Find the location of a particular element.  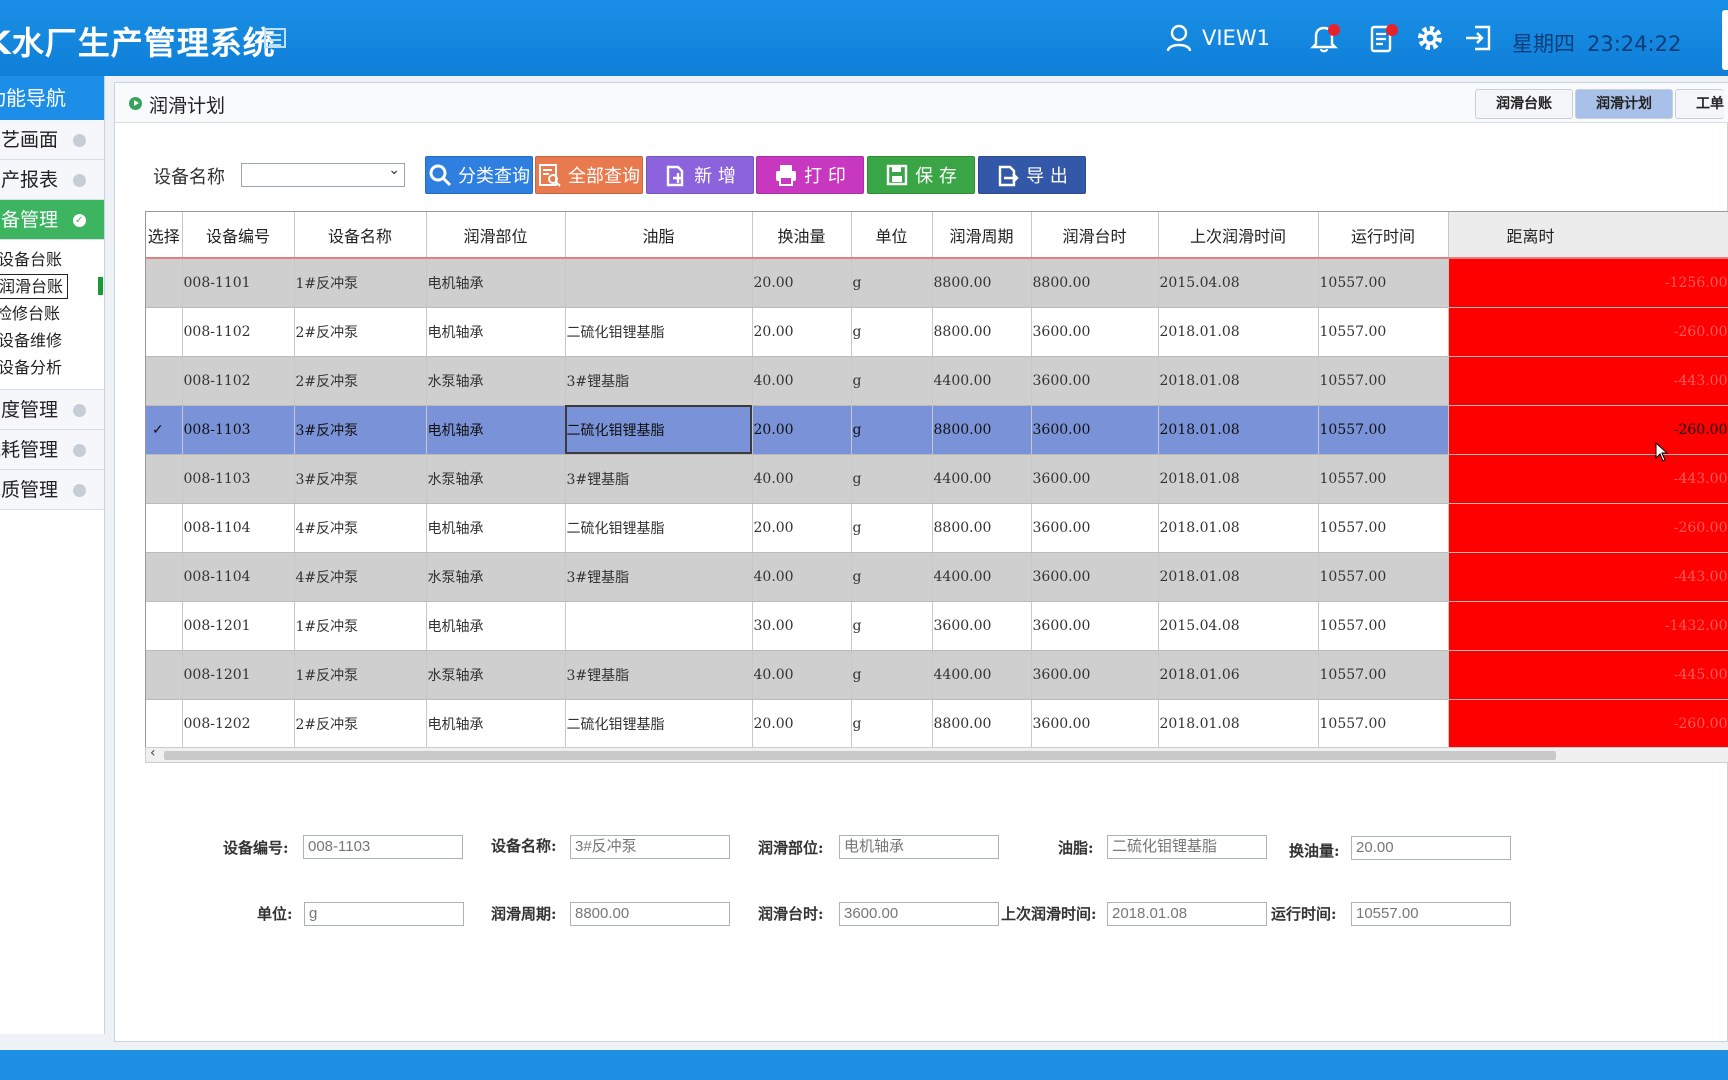

tab-lube-plan: 润滑计划 is located at coordinates (1624, 104).